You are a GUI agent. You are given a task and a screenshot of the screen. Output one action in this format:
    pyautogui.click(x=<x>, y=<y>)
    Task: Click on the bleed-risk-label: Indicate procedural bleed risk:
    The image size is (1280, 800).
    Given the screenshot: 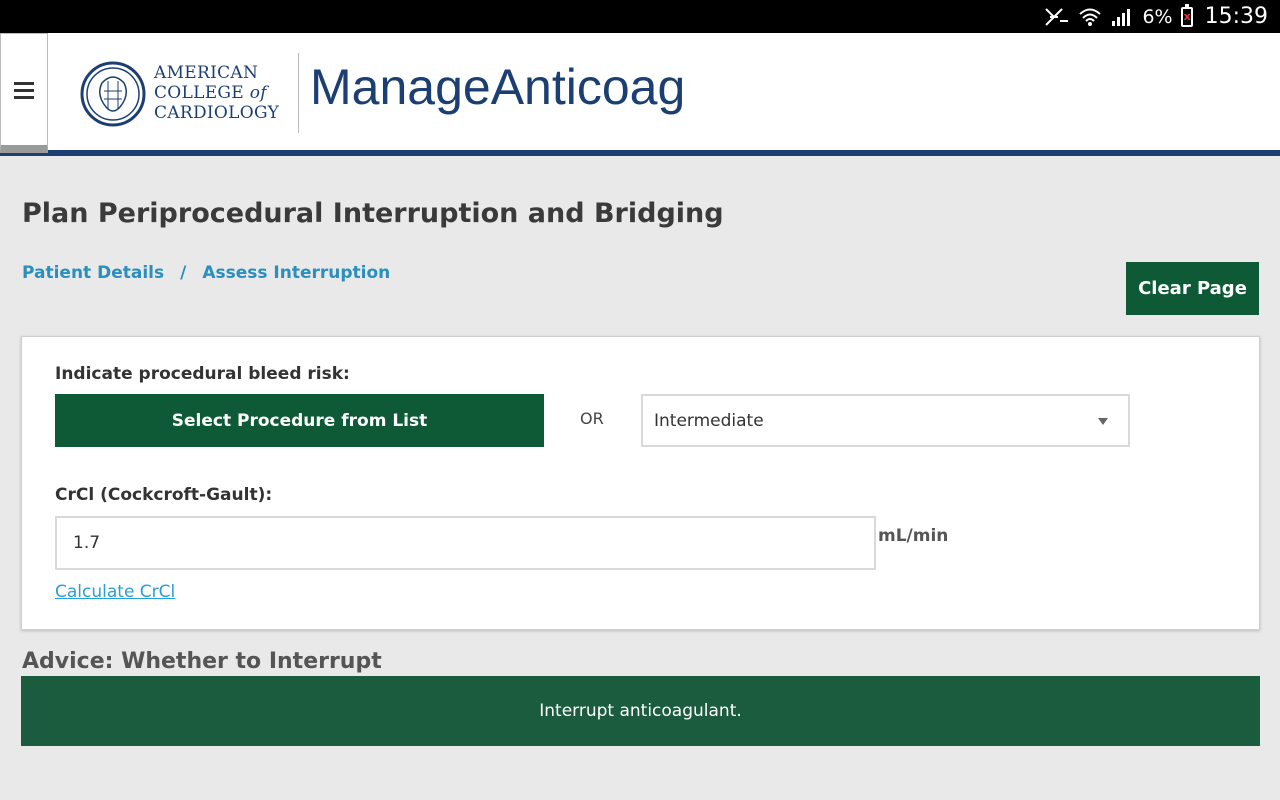 What is the action you would take?
    pyautogui.click(x=202, y=374)
    